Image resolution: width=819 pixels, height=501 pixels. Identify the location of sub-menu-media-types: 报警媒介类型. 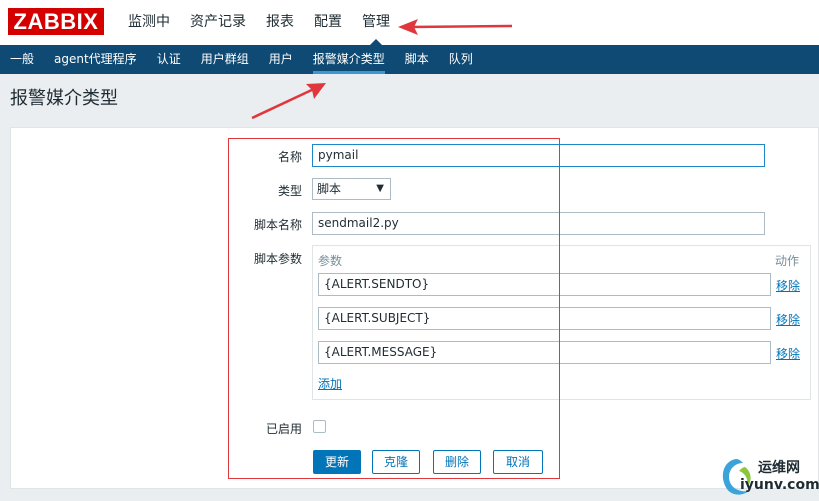
(349, 59).